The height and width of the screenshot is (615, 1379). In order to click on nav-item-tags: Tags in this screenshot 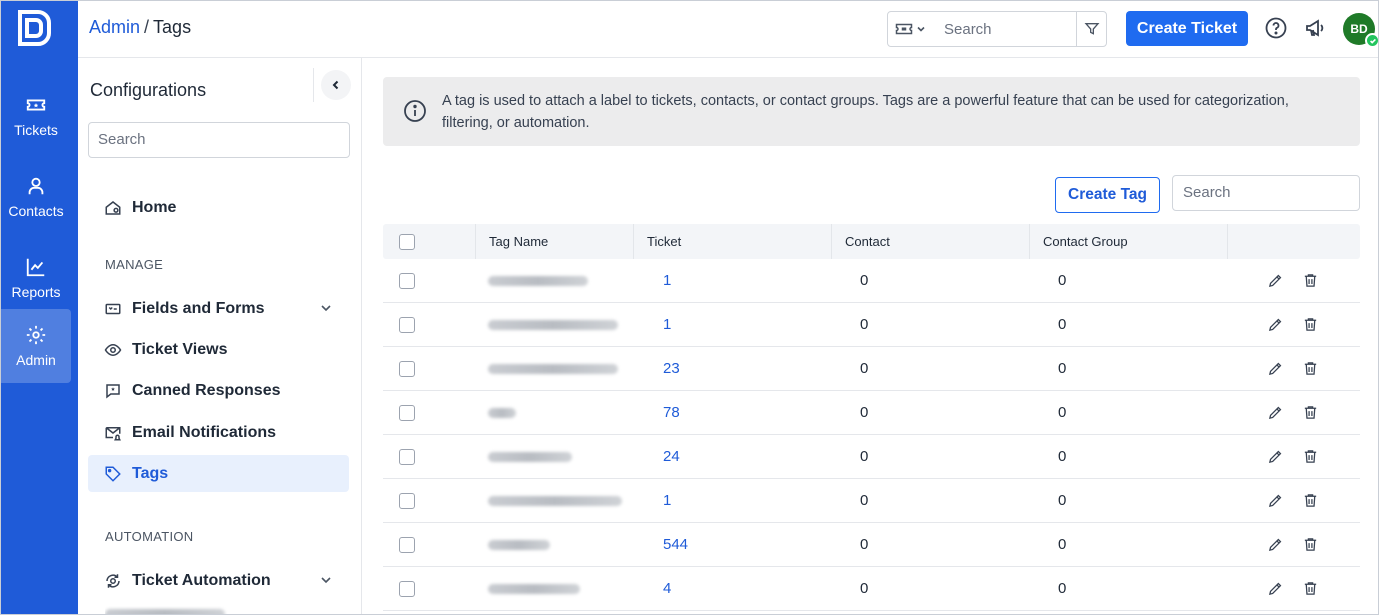, I will do `click(218, 473)`.